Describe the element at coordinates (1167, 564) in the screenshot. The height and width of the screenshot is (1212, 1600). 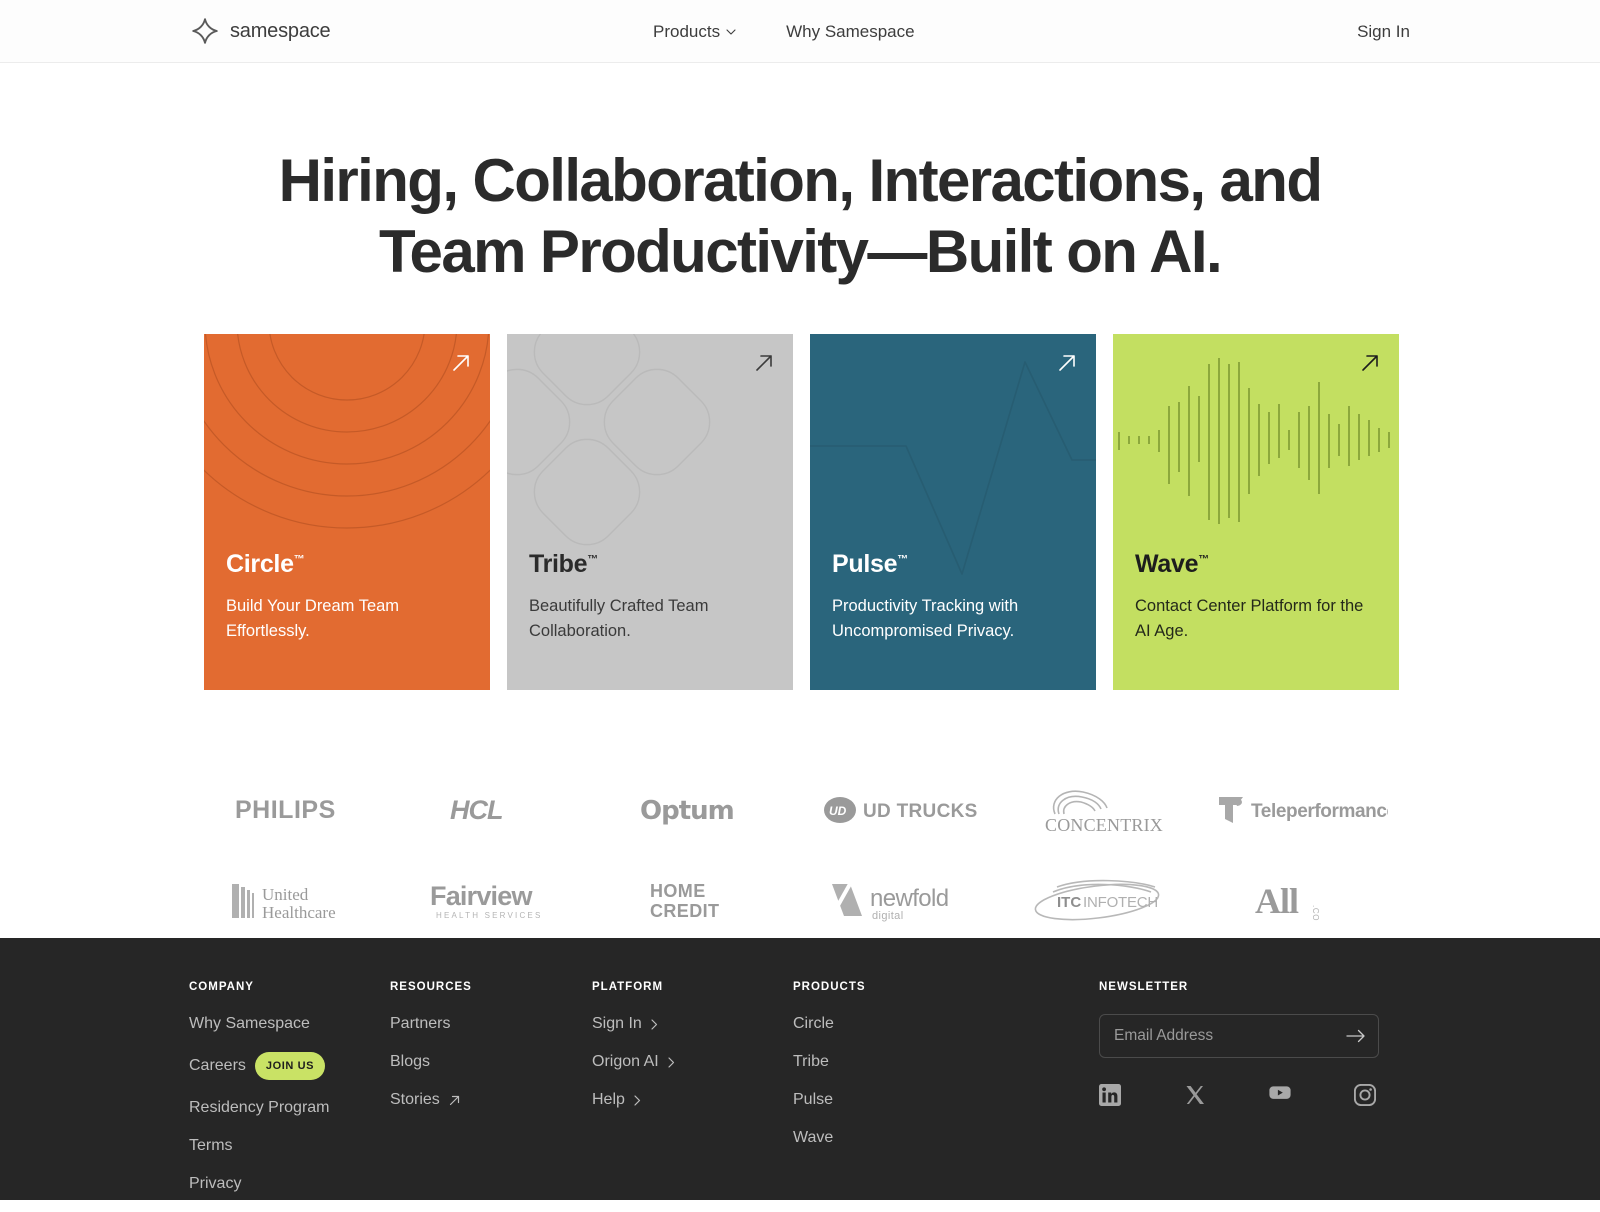
I see `product-name-text: Wave` at that location.